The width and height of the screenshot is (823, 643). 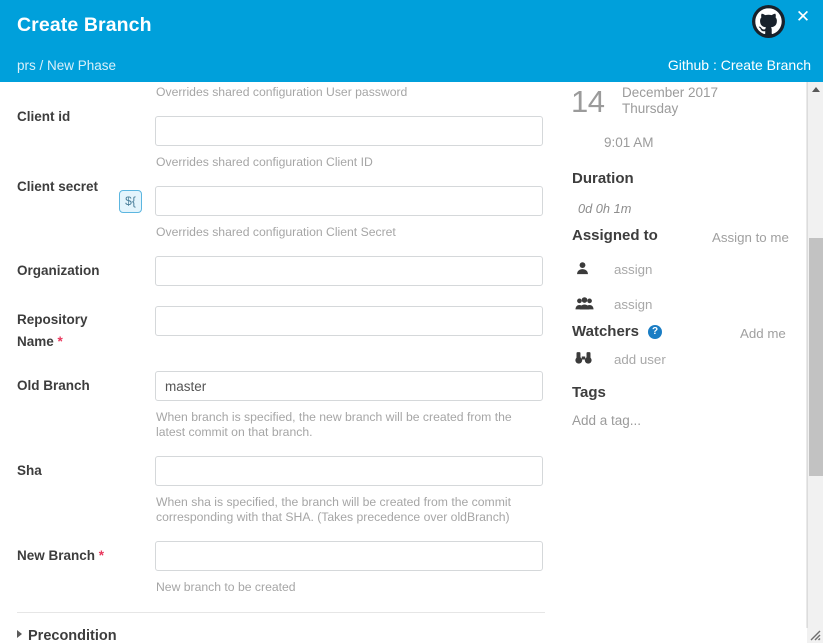 I want to click on field-label-client-secret: Client secret, so click(x=58, y=186).